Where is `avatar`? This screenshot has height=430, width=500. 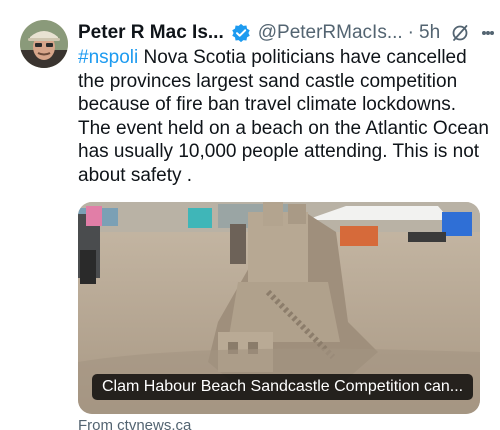 avatar is located at coordinates (44, 44).